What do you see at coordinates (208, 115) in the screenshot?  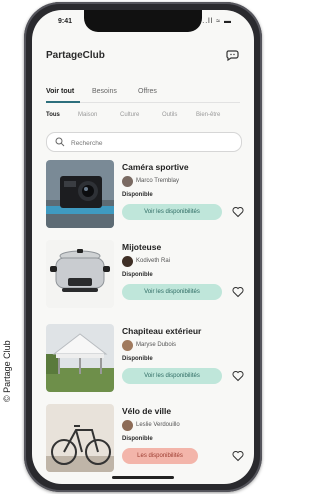 I see `chip-bien-etre: Bien-être` at bounding box center [208, 115].